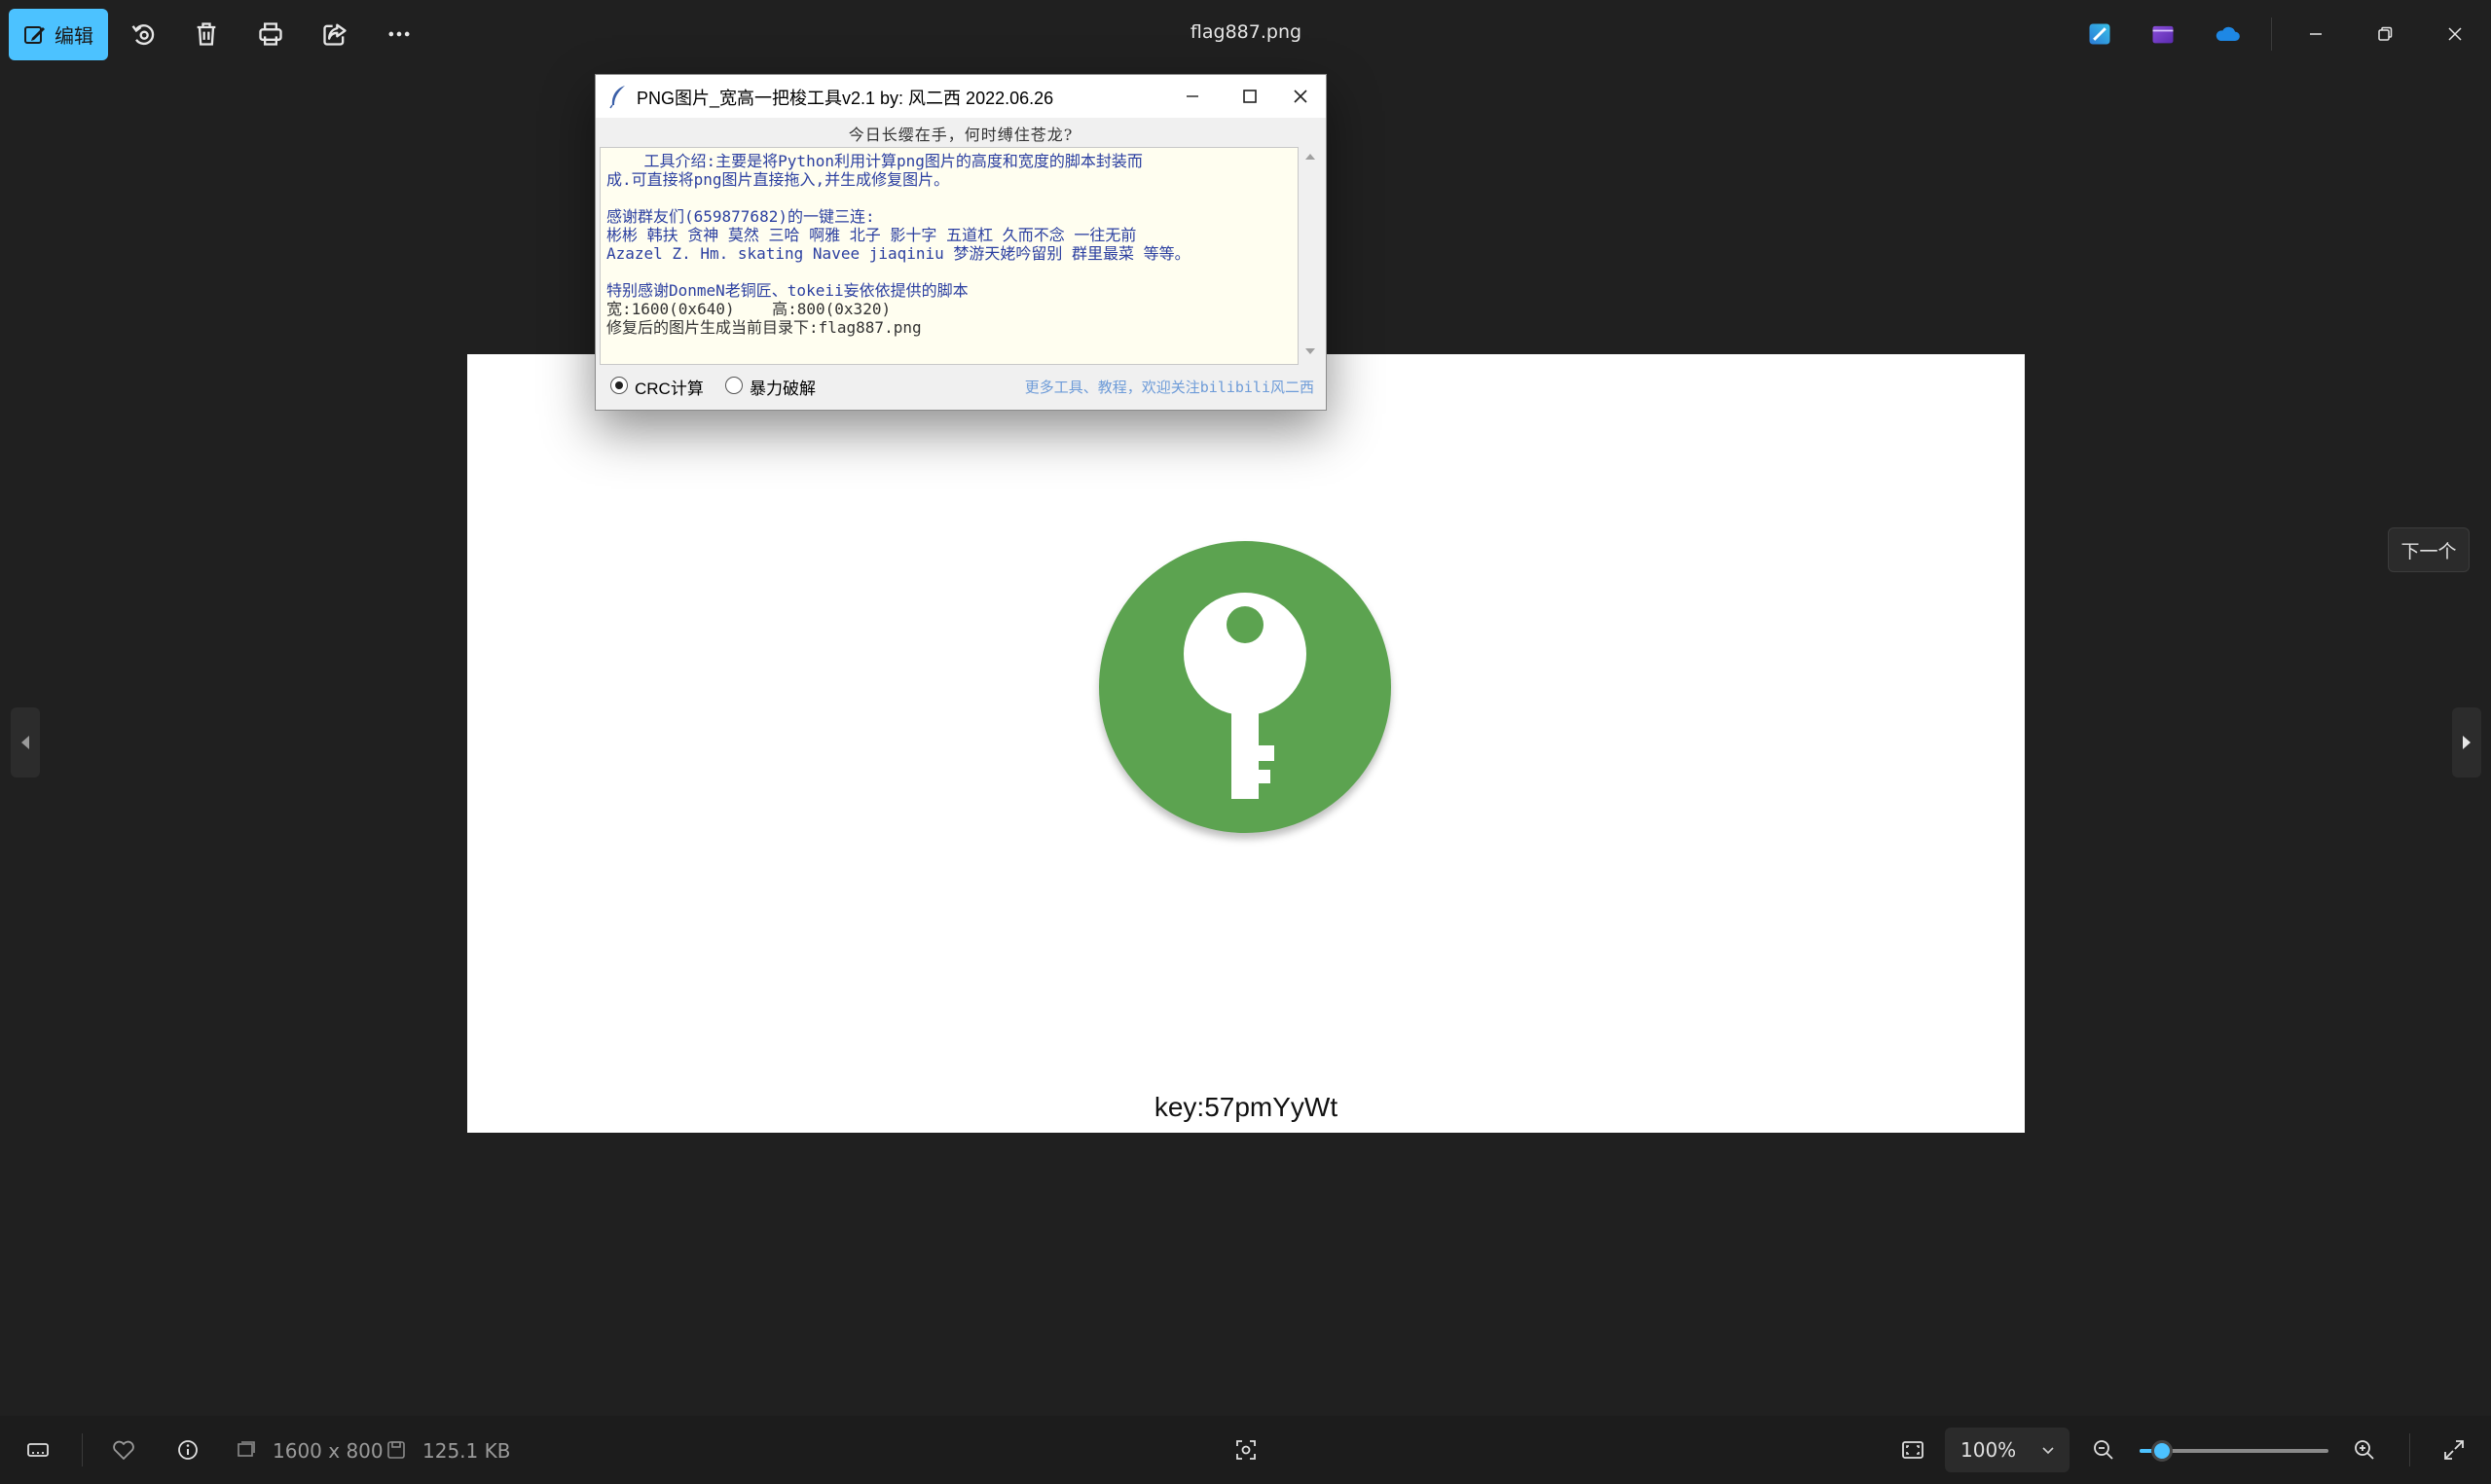 This screenshot has height=1484, width=2491. I want to click on zoom-out-button, so click(2103, 1450).